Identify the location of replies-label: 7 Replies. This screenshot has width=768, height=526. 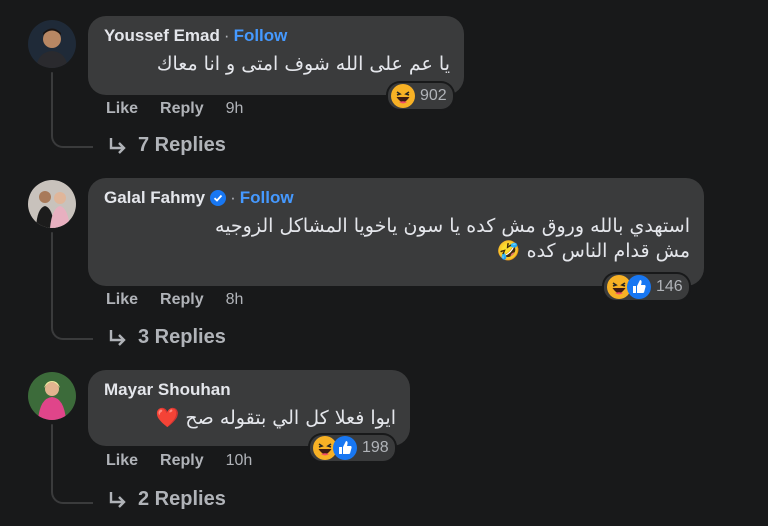
(182, 145).